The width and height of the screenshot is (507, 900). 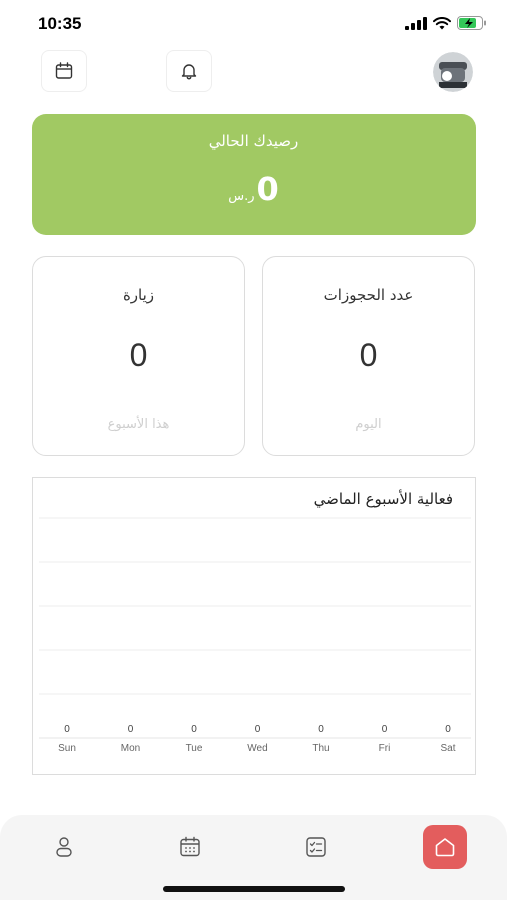 What do you see at coordinates (254, 889) in the screenshot?
I see `home-indicator` at bounding box center [254, 889].